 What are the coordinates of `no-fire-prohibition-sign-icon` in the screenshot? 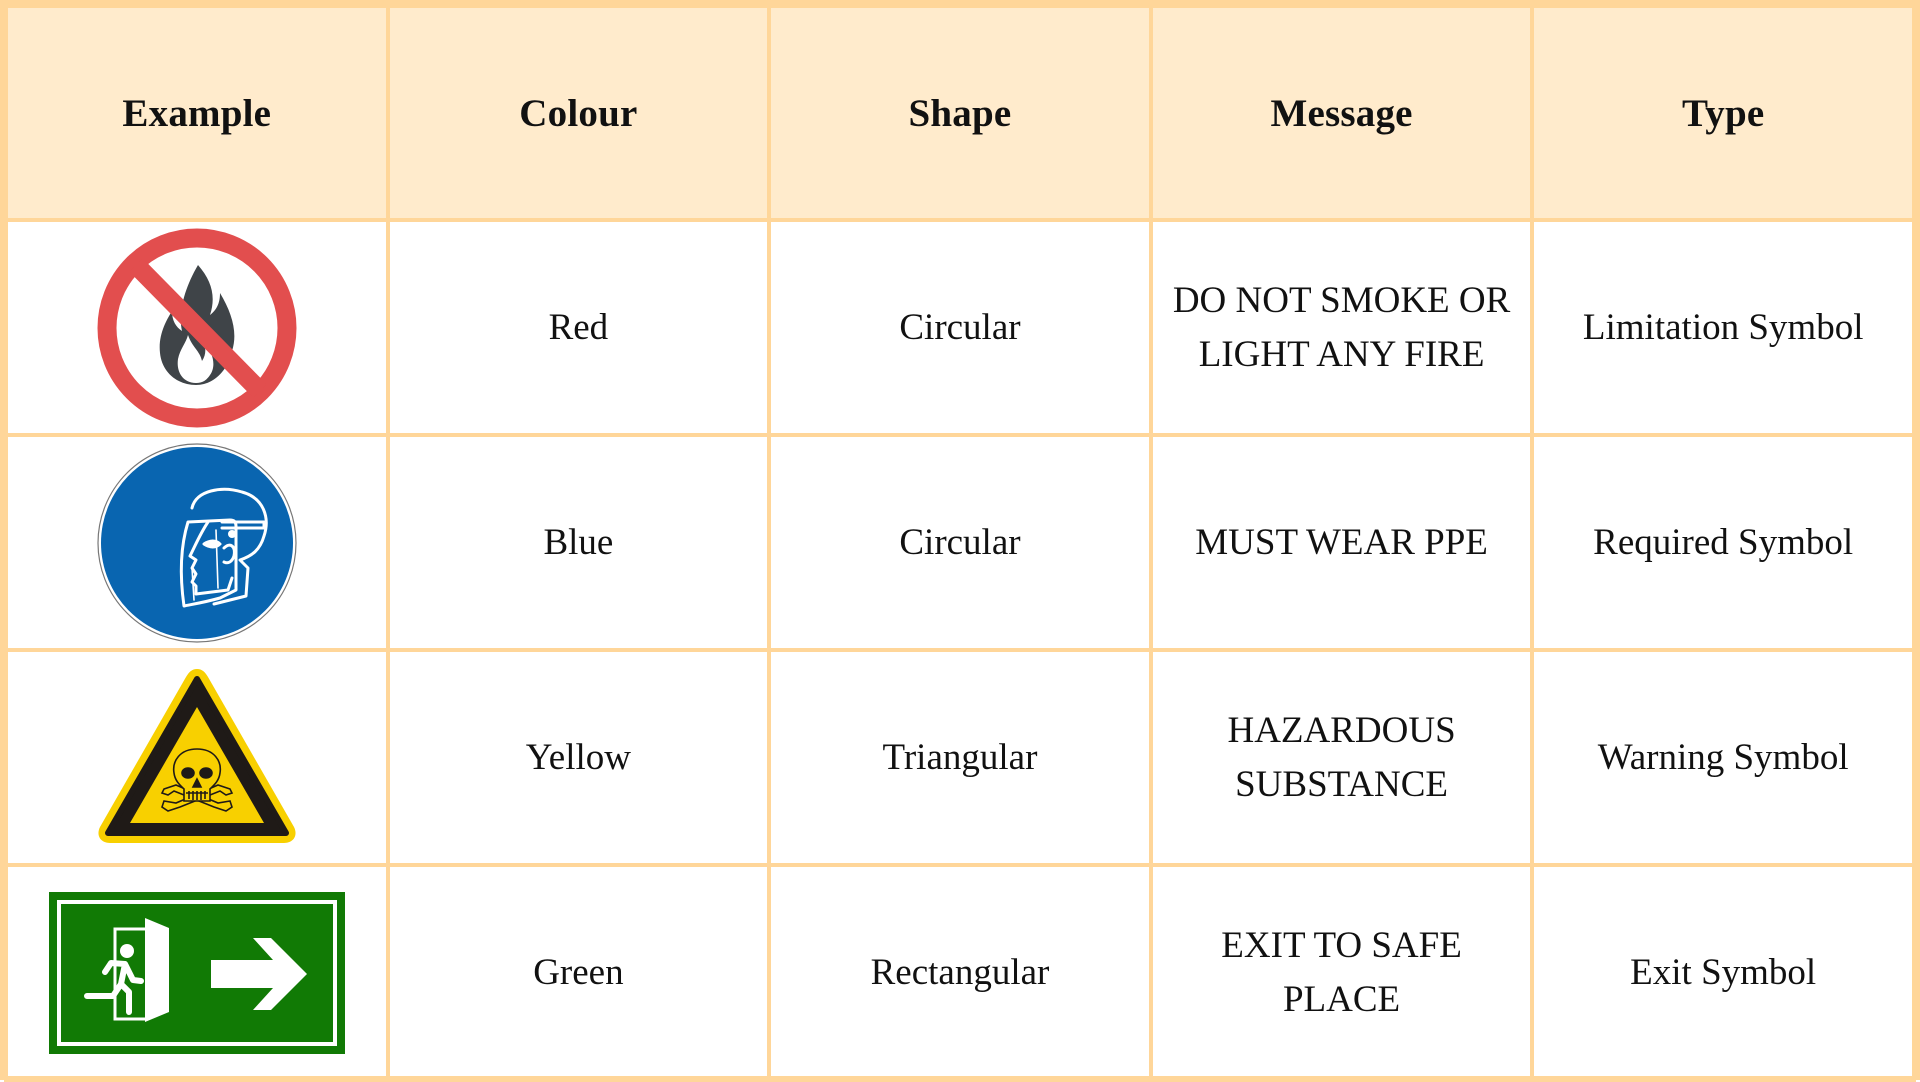 It's located at (197, 327).